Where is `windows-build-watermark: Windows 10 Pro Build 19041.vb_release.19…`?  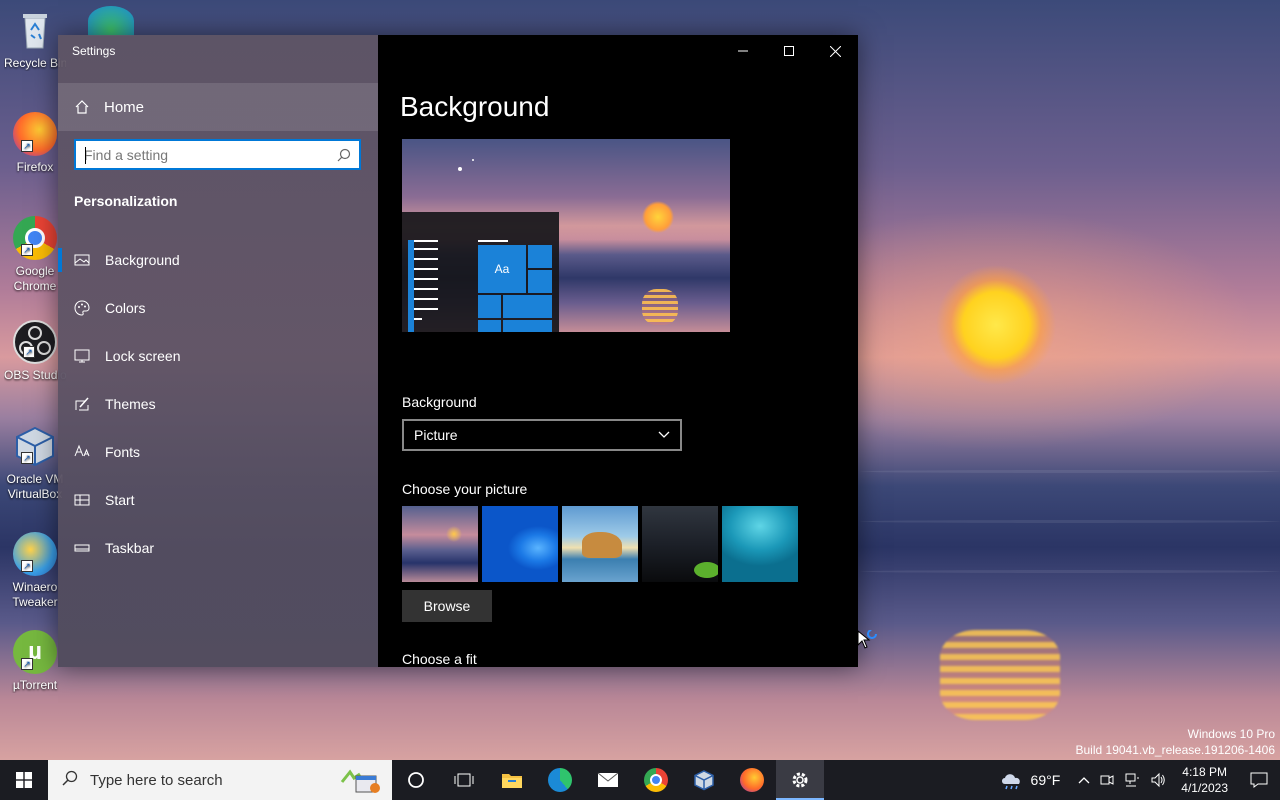 windows-build-watermark: Windows 10 Pro Build 19041.vb_release.19… is located at coordinates (1176, 742).